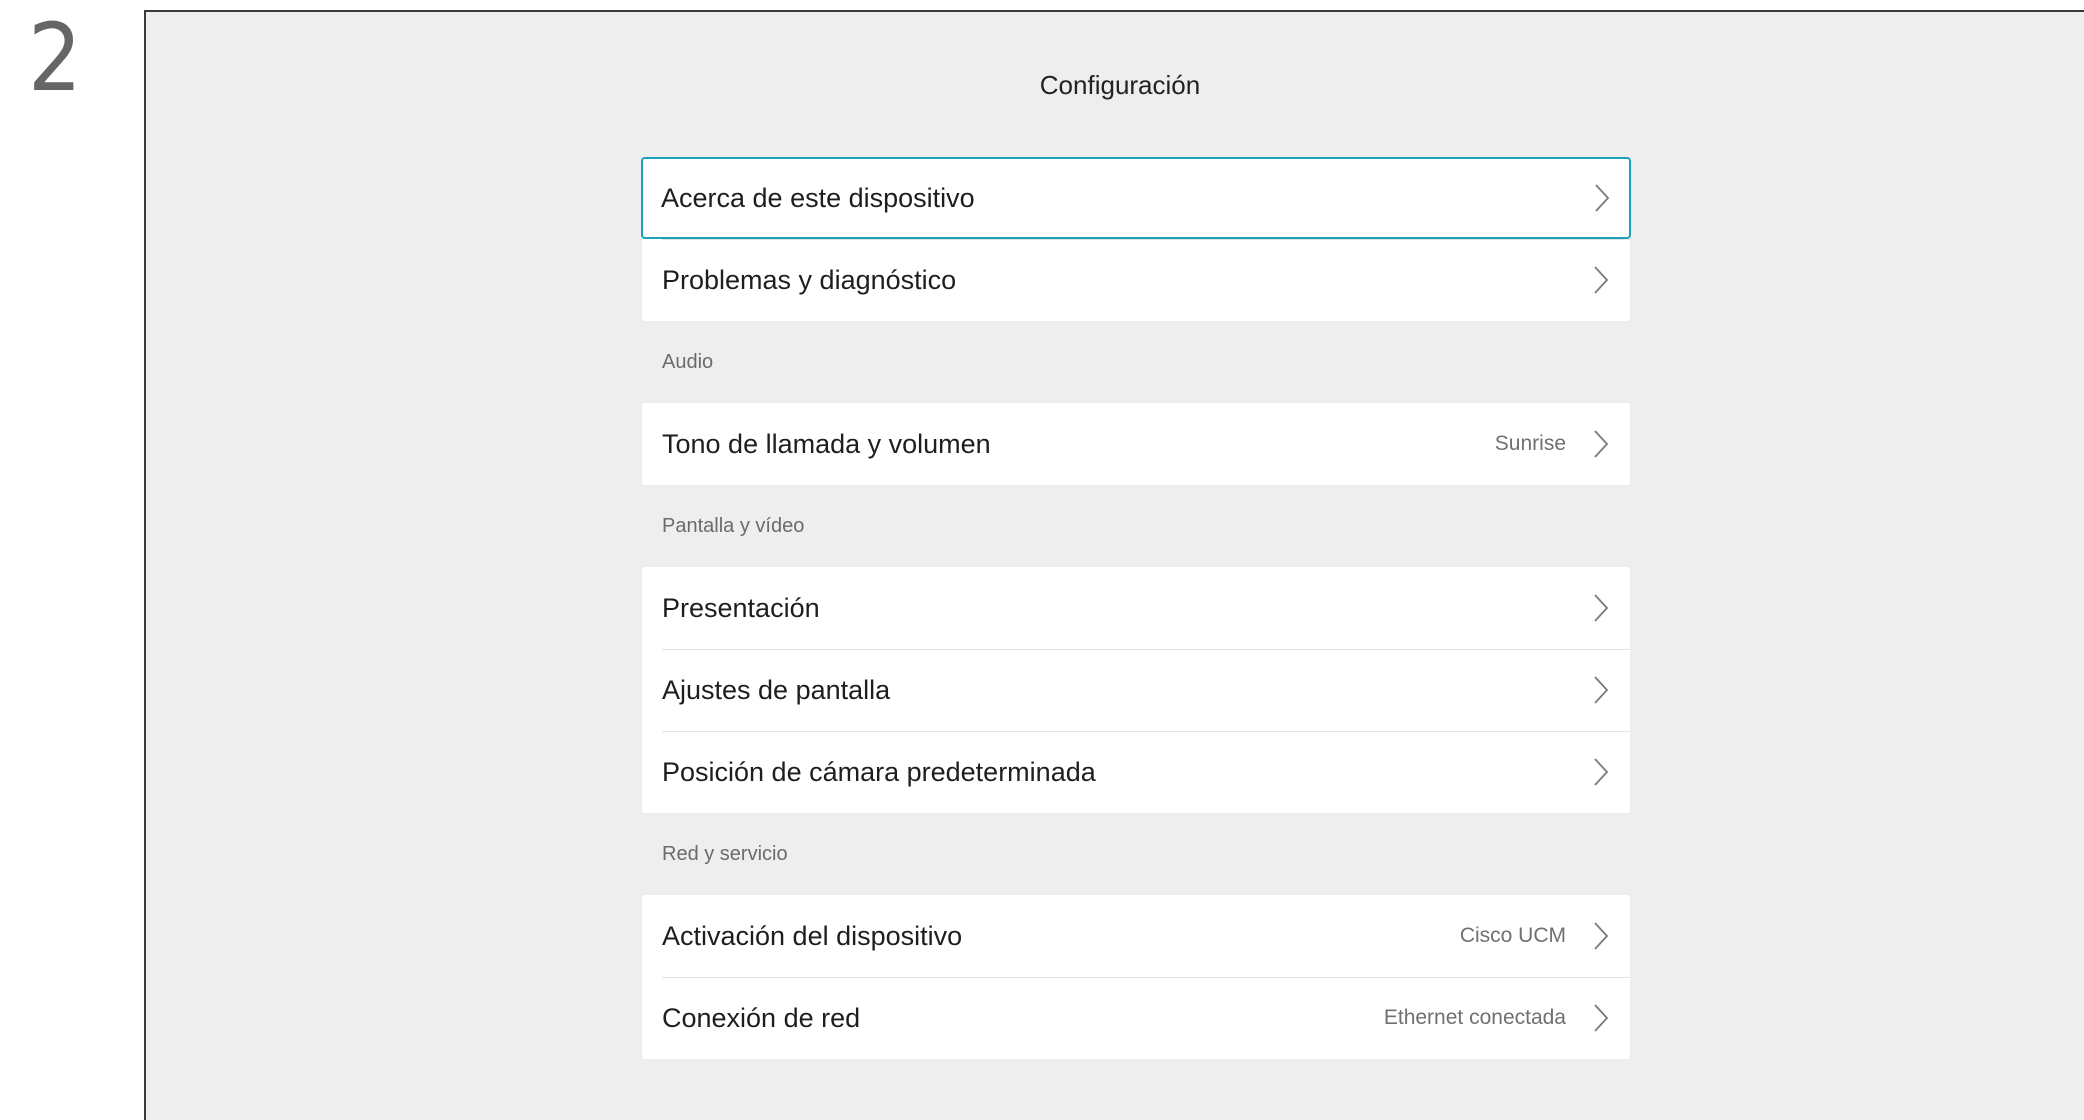  I want to click on settings-item-label: Posición de cámara predeterminada, so click(879, 771).